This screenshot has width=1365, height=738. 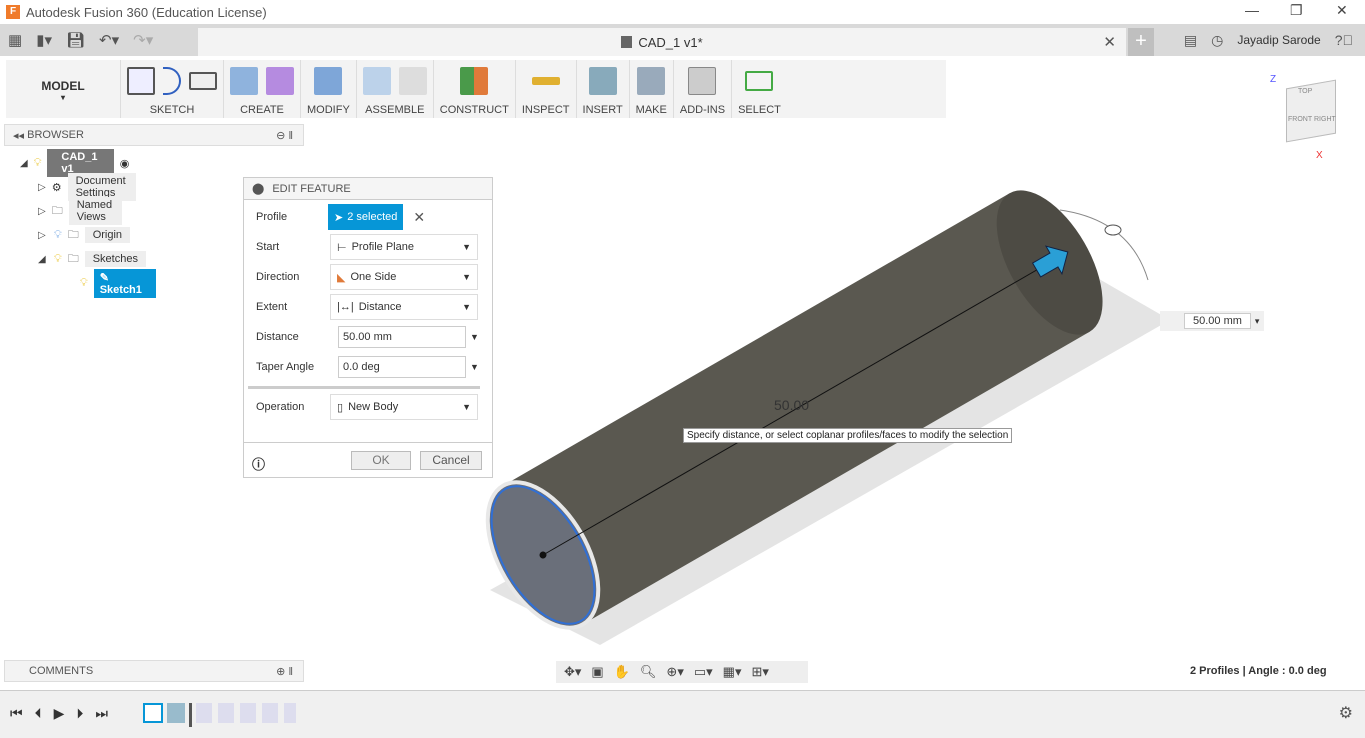 What do you see at coordinates (342, 247) in the screenshot?
I see `profile-plane-icon: ⊢` at bounding box center [342, 247].